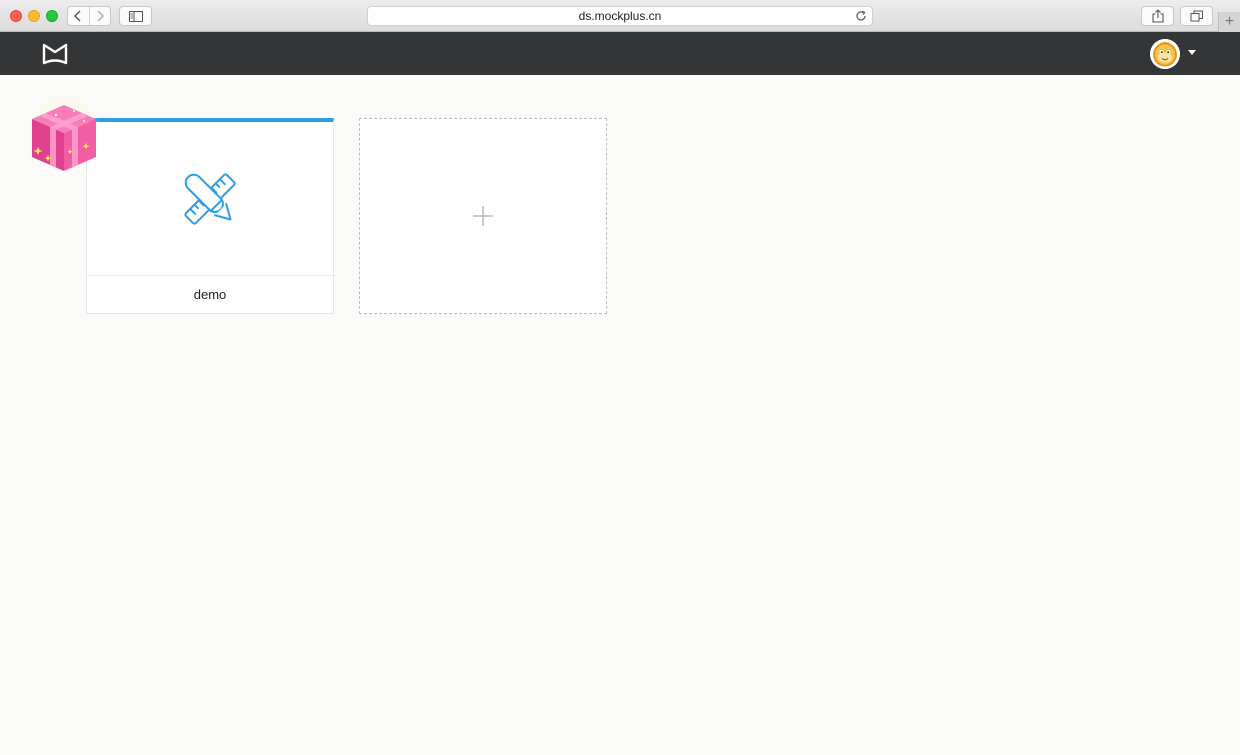  I want to click on address-bar: ds.mockplus.cn, so click(620, 16).